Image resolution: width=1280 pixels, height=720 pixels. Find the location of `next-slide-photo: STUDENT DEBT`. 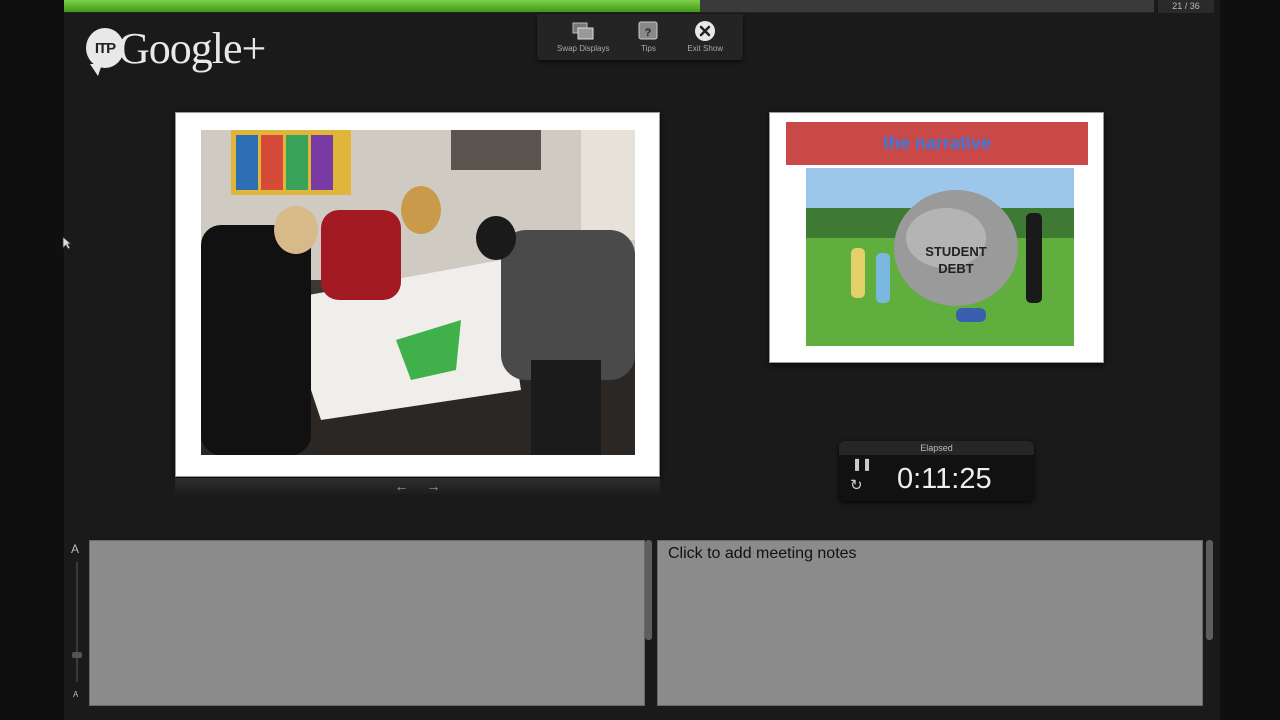

next-slide-photo: STUDENT DEBT is located at coordinates (940, 257).